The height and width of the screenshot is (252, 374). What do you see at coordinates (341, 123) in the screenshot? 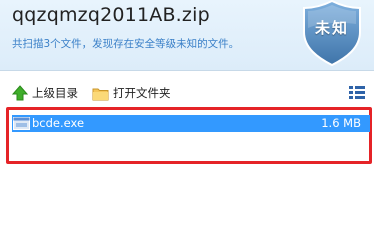
I see `file-size: 1.6 MB` at bounding box center [341, 123].